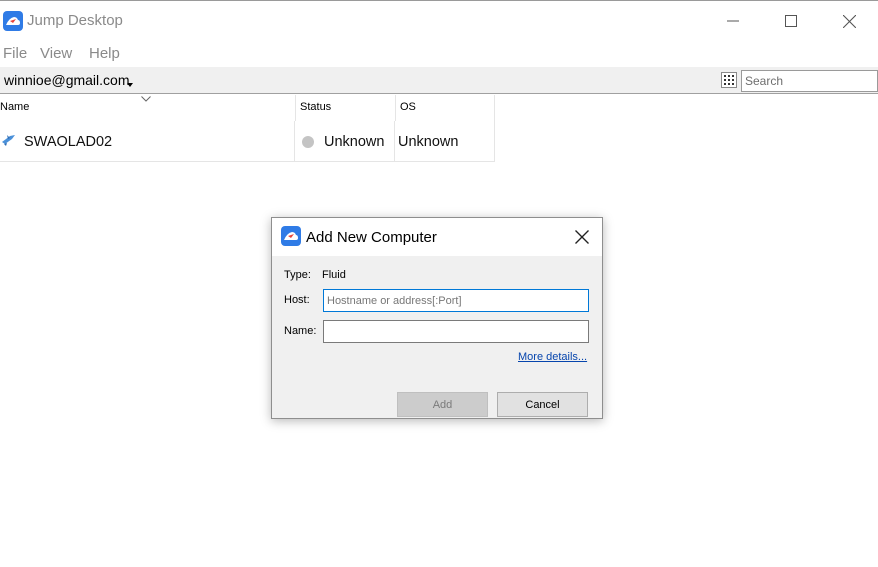  What do you see at coordinates (66, 80) in the screenshot?
I see `account-selector: winnioe@gmail.com` at bounding box center [66, 80].